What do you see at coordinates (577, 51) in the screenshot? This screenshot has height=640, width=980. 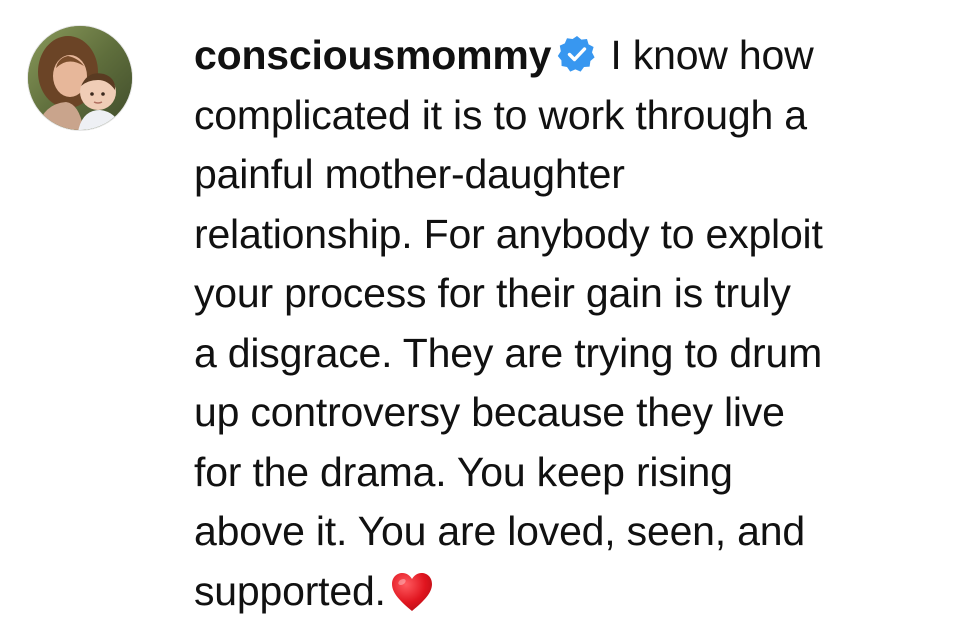 I see `verified-badge-icon` at bounding box center [577, 51].